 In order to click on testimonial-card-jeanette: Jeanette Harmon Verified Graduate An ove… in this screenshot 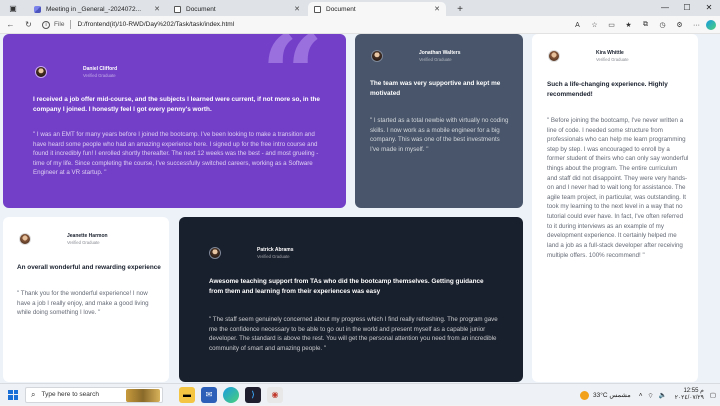, I will do `click(86, 299)`.